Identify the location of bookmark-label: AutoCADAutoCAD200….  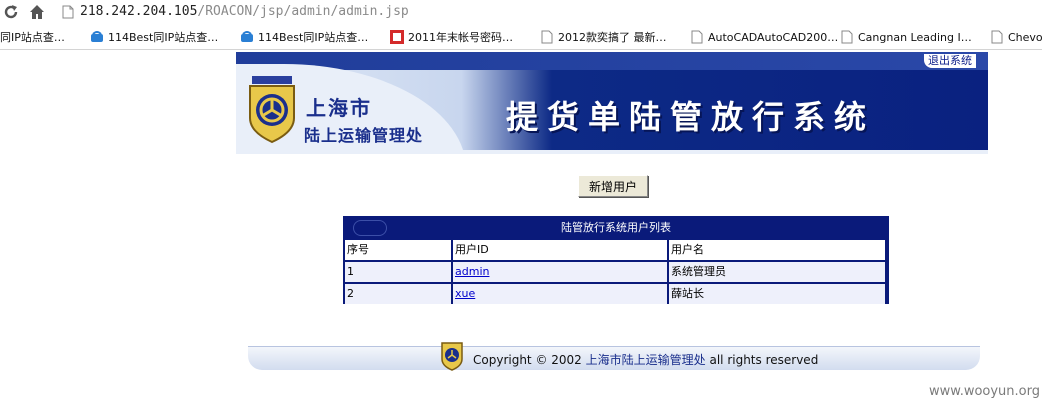
(773, 37).